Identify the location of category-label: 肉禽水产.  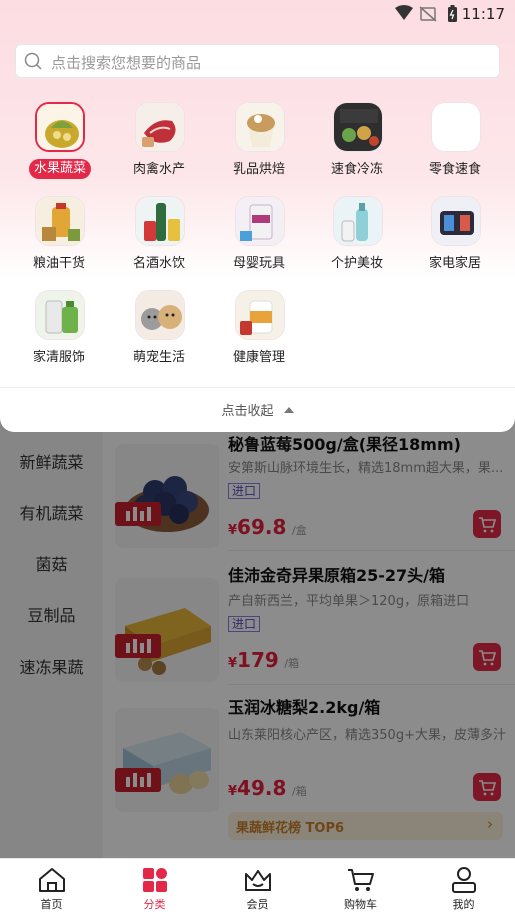
(158, 169).